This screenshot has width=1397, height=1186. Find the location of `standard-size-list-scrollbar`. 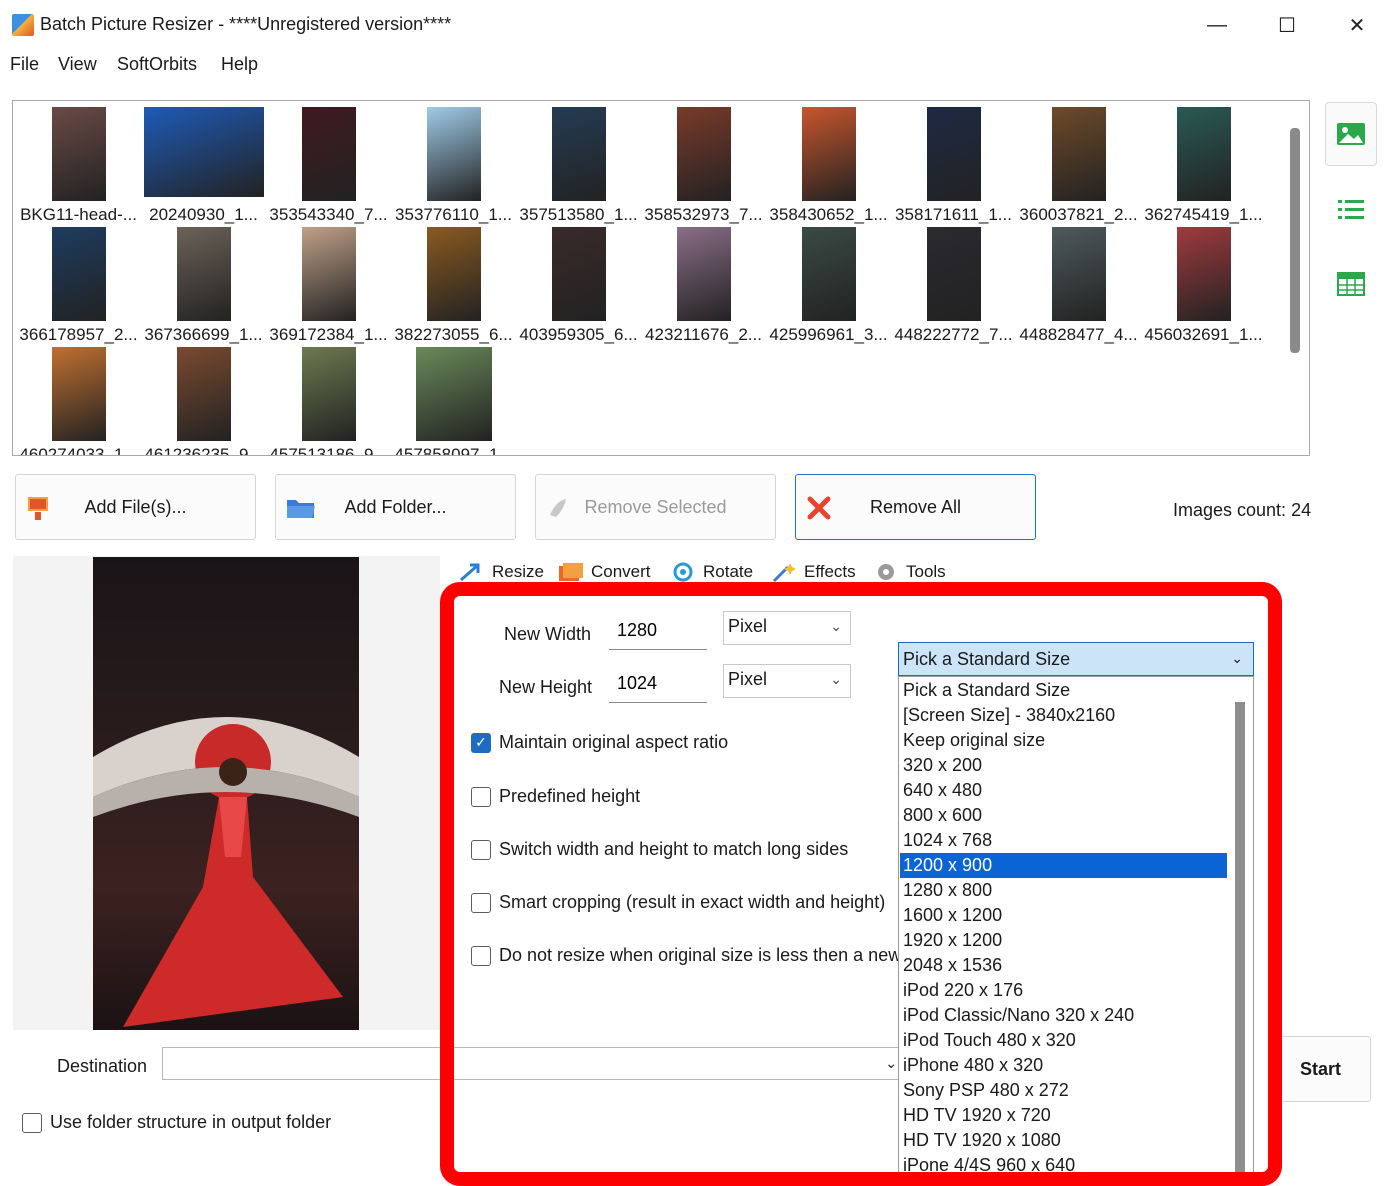

standard-size-list-scrollbar is located at coordinates (1240, 939).